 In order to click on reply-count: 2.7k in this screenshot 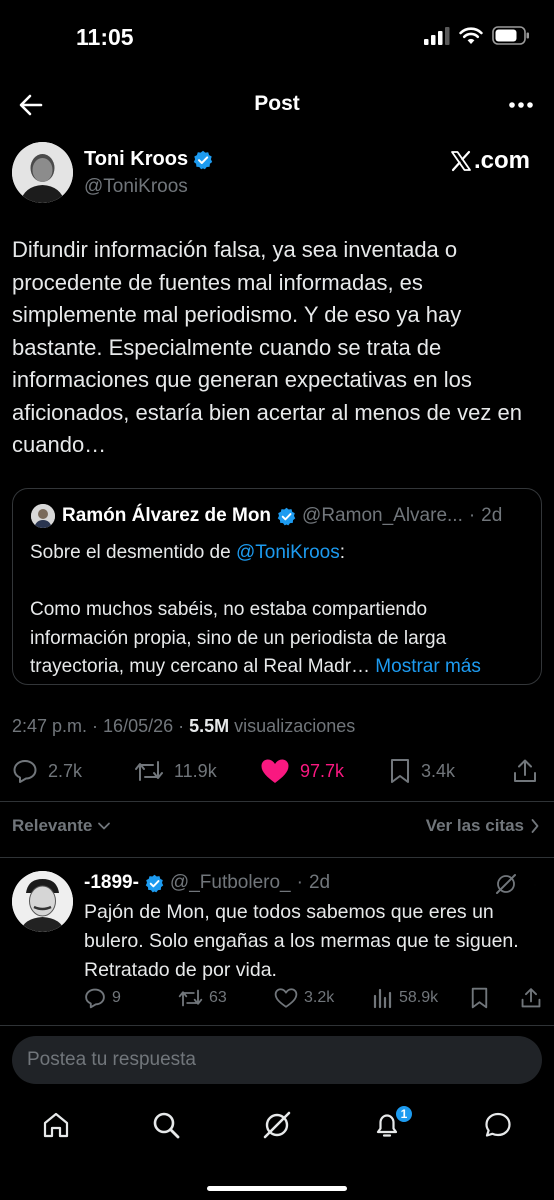, I will do `click(65, 770)`.